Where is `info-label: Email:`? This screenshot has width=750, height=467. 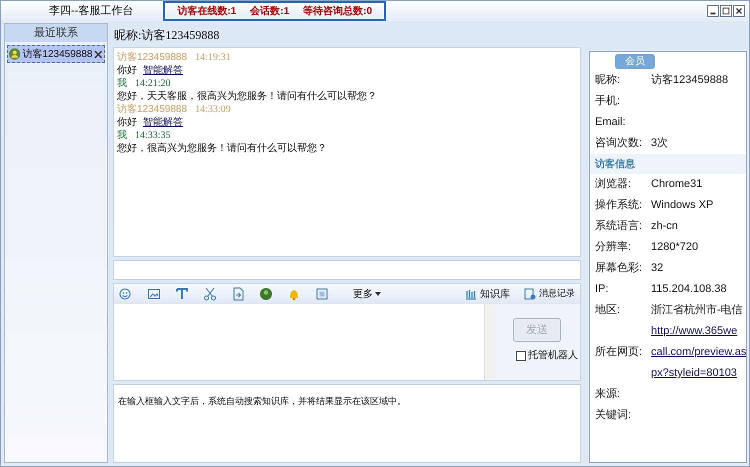 info-label: Email: is located at coordinates (611, 122).